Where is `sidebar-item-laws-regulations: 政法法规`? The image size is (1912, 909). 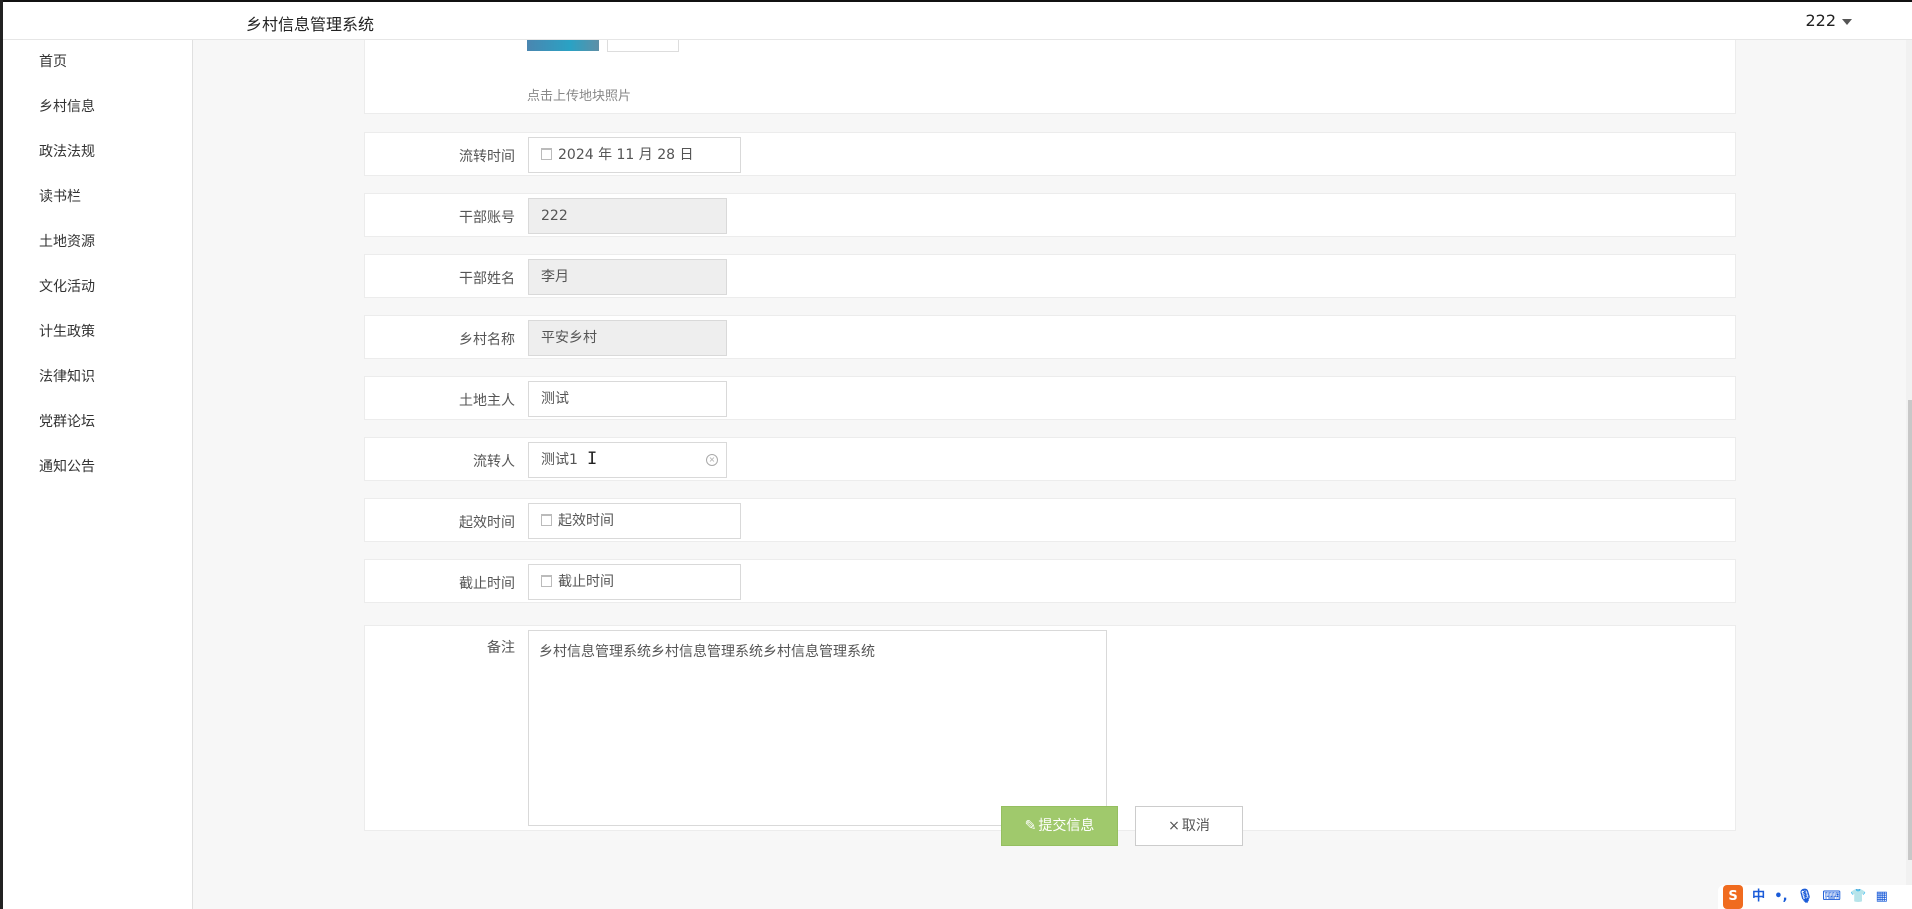
sidebar-item-laws-regulations: 政法法规 is located at coordinates (47, 162).